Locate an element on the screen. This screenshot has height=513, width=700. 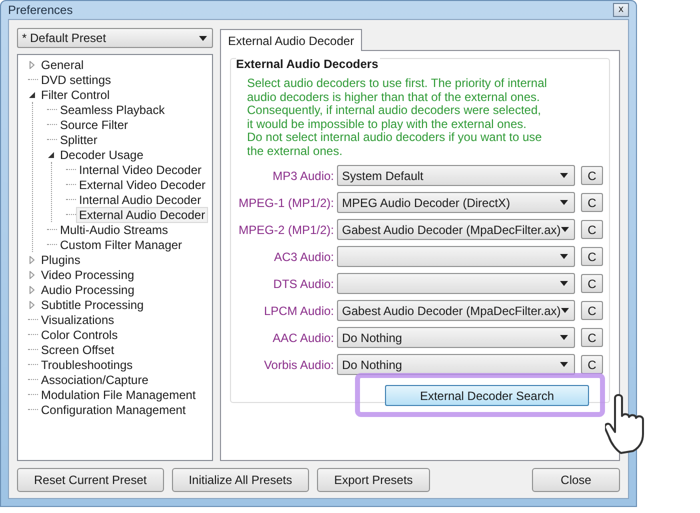
tree-item: Modulation File Management is located at coordinates (118, 394).